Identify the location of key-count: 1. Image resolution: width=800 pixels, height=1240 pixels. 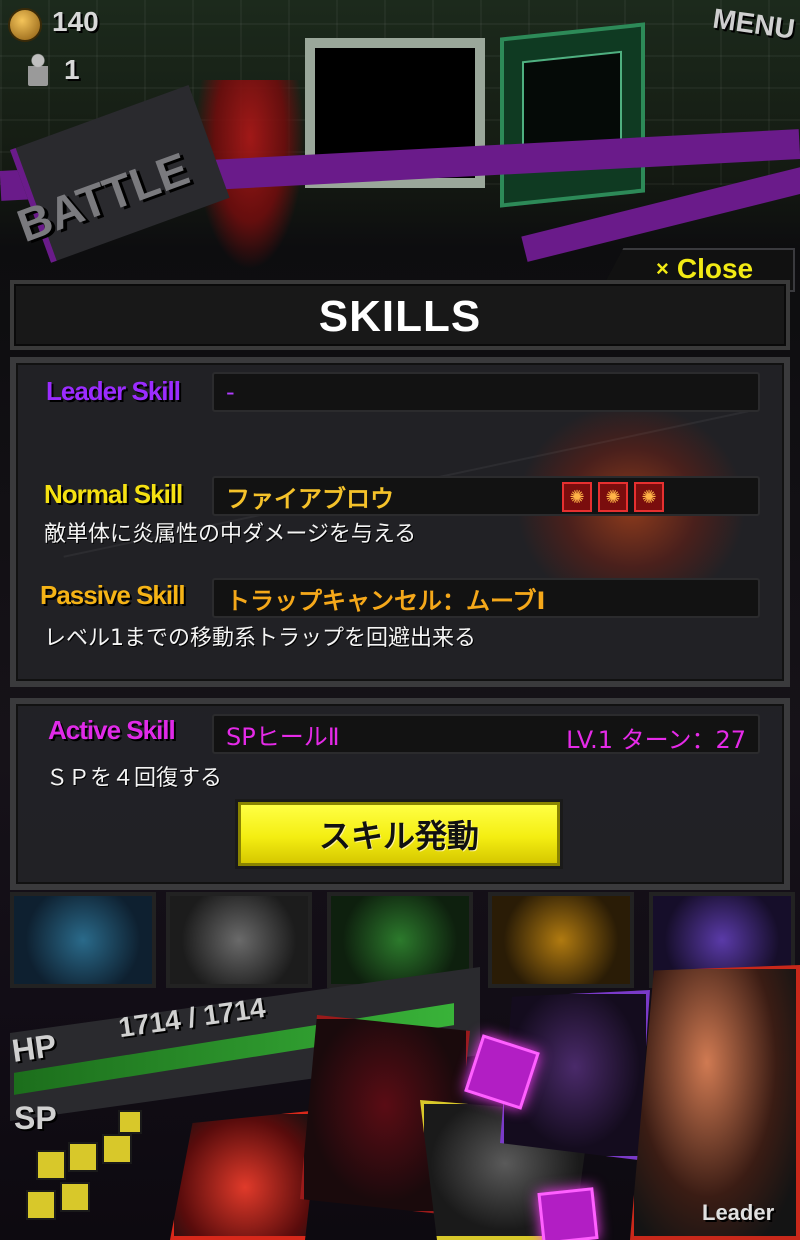
(72, 69).